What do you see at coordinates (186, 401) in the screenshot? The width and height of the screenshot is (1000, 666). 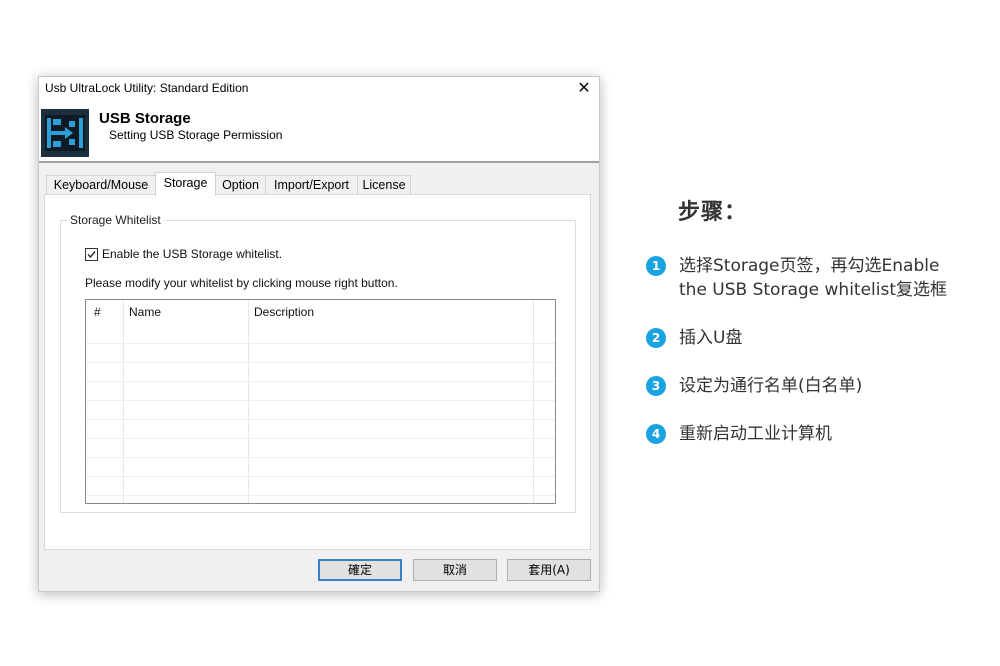 I see `column-name: Name` at bounding box center [186, 401].